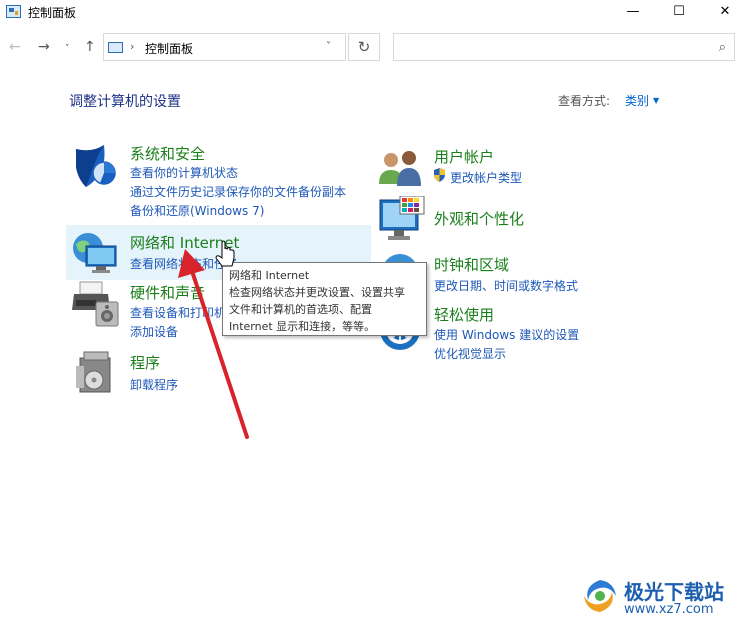  What do you see at coordinates (167, 153) in the screenshot?
I see `category-system-security: 系统和安全` at bounding box center [167, 153].